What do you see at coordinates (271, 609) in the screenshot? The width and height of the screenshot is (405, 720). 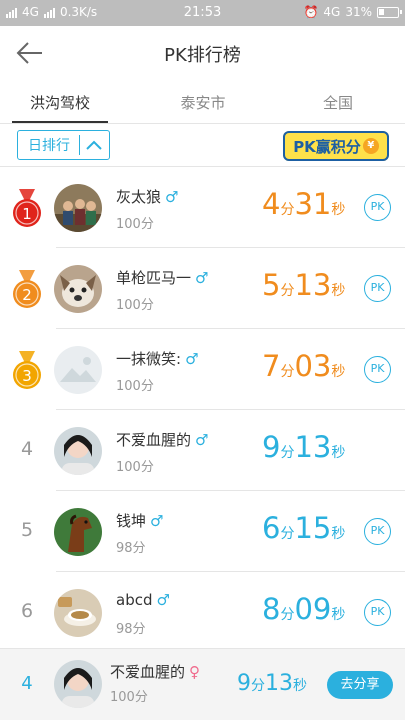 I see `time-minutes: 8` at bounding box center [271, 609].